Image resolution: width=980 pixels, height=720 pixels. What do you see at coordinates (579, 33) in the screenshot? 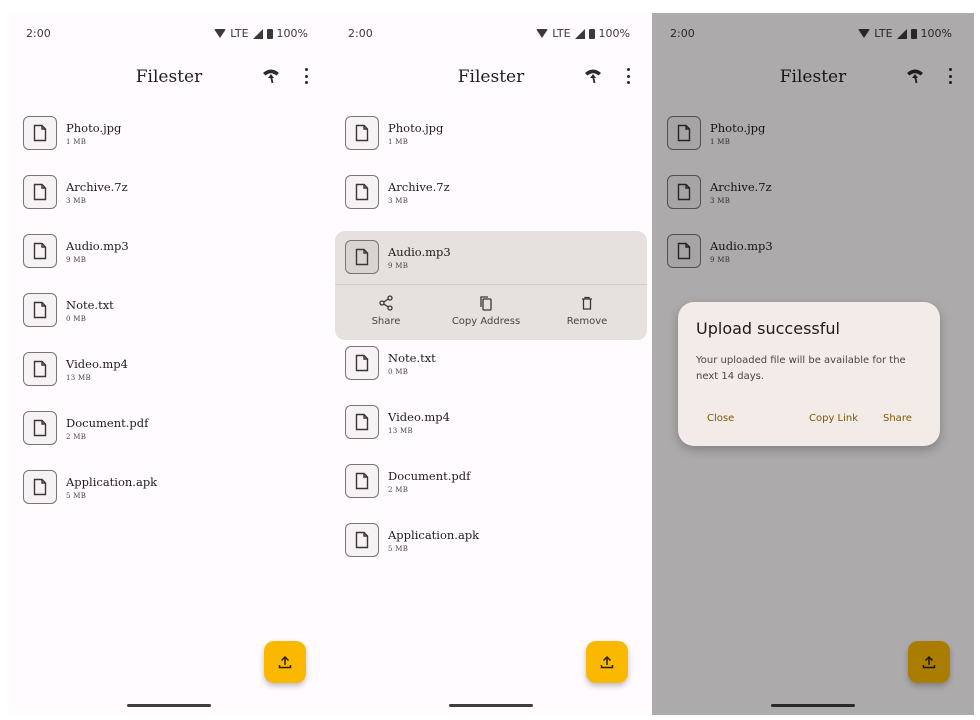
I see `signal-icon` at bounding box center [579, 33].